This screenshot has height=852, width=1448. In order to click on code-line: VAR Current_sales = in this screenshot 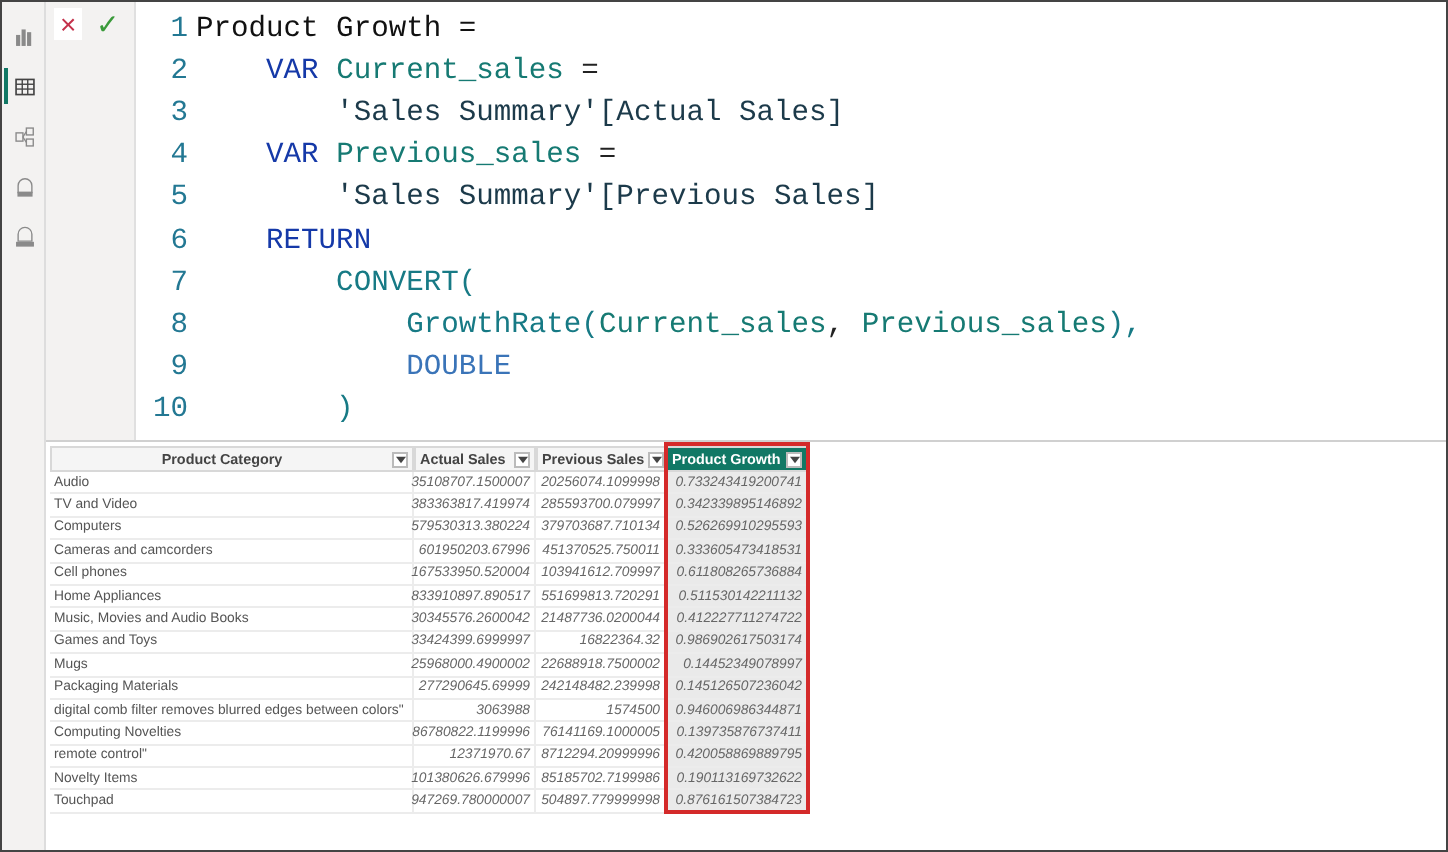, I will do `click(431, 71)`.